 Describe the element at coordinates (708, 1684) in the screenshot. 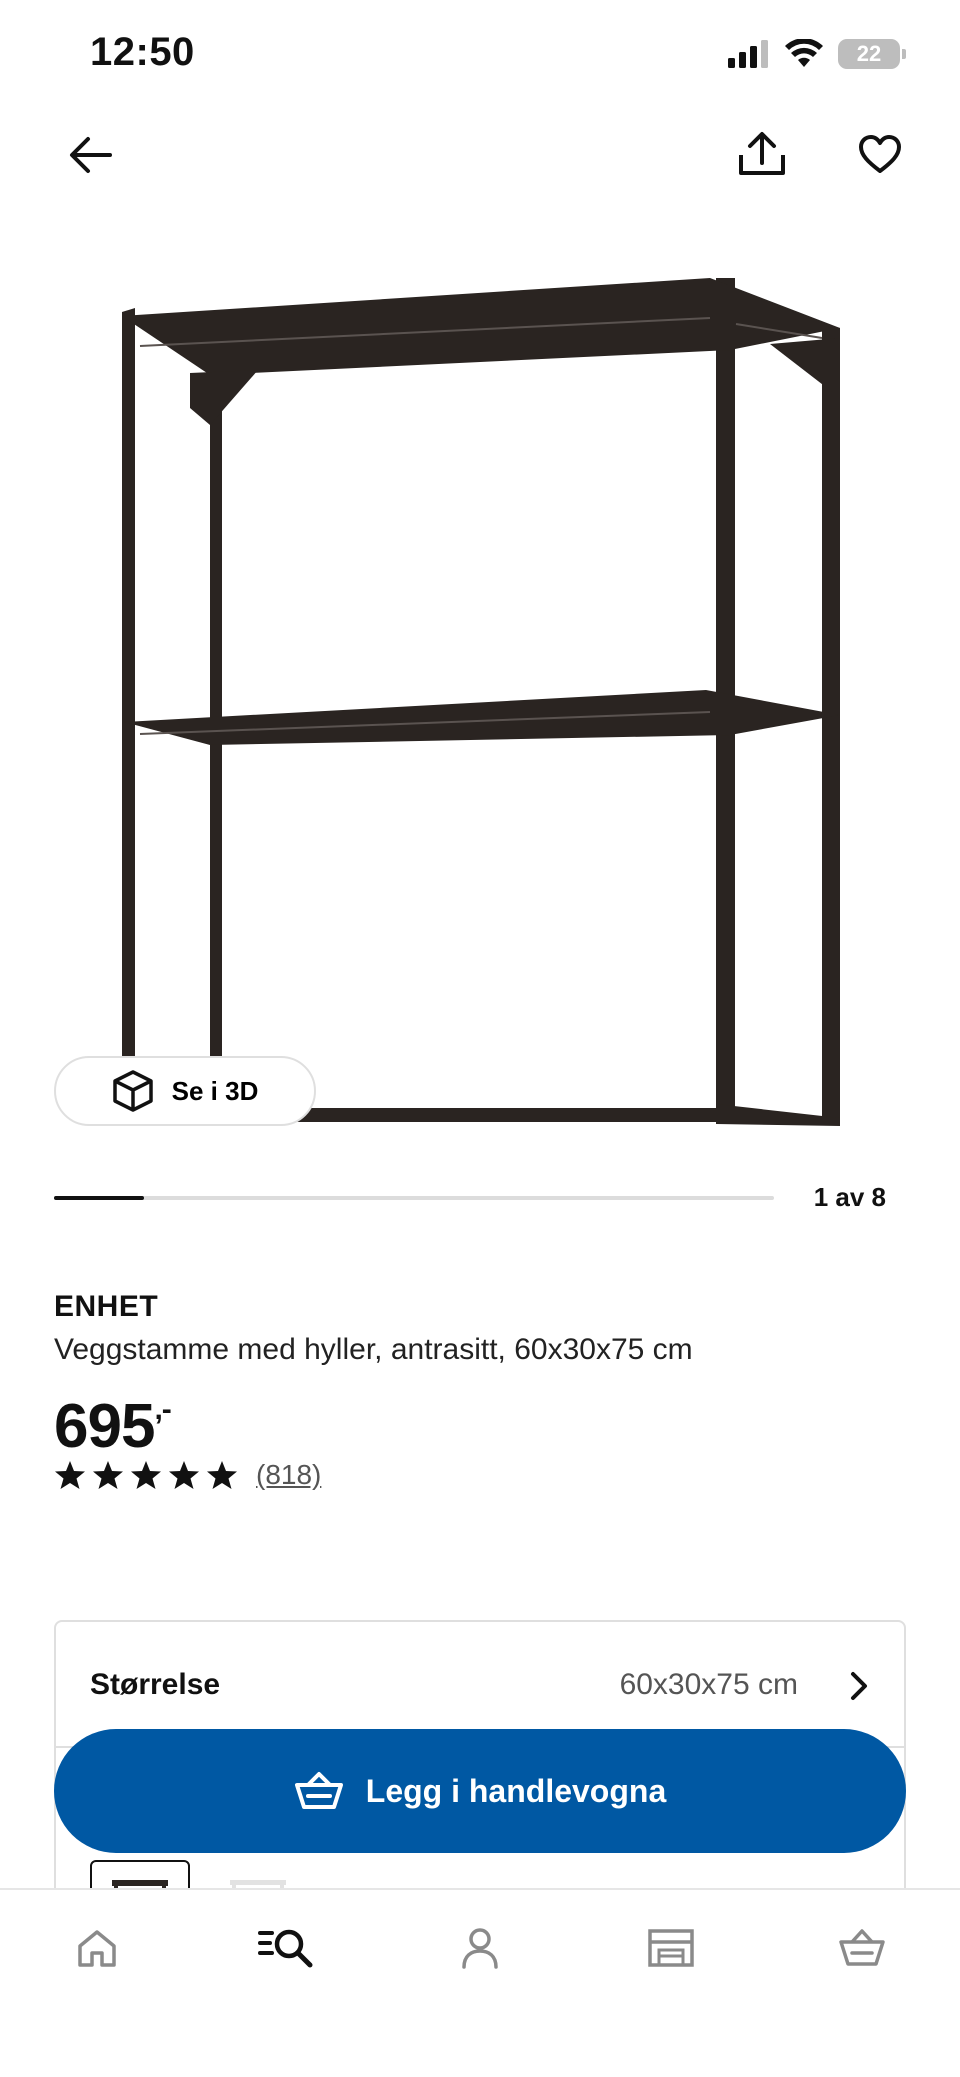

I see `size-value: 60x30x75 cm` at that location.